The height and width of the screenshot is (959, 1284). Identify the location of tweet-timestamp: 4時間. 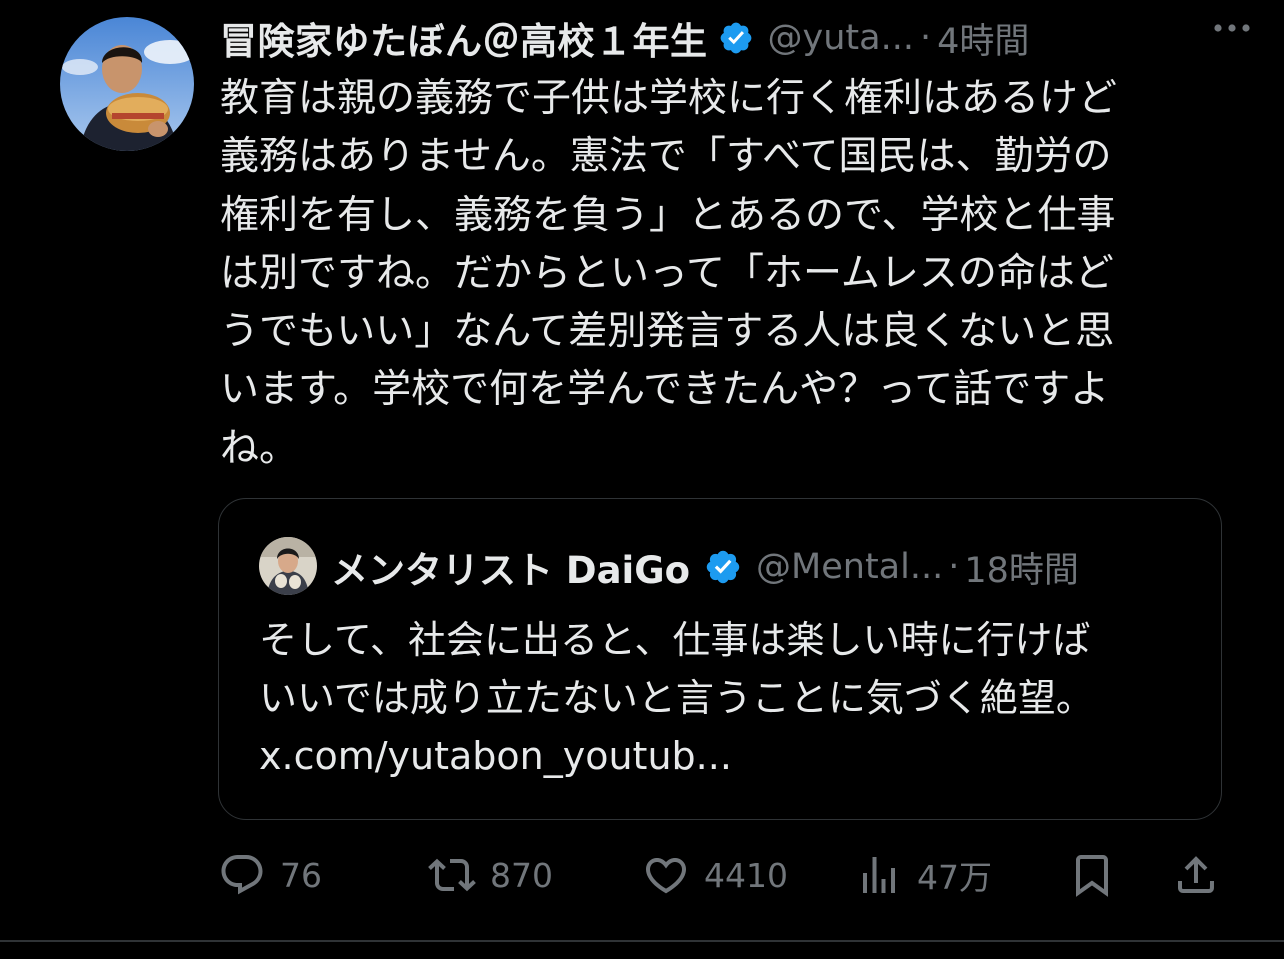
(983, 38).